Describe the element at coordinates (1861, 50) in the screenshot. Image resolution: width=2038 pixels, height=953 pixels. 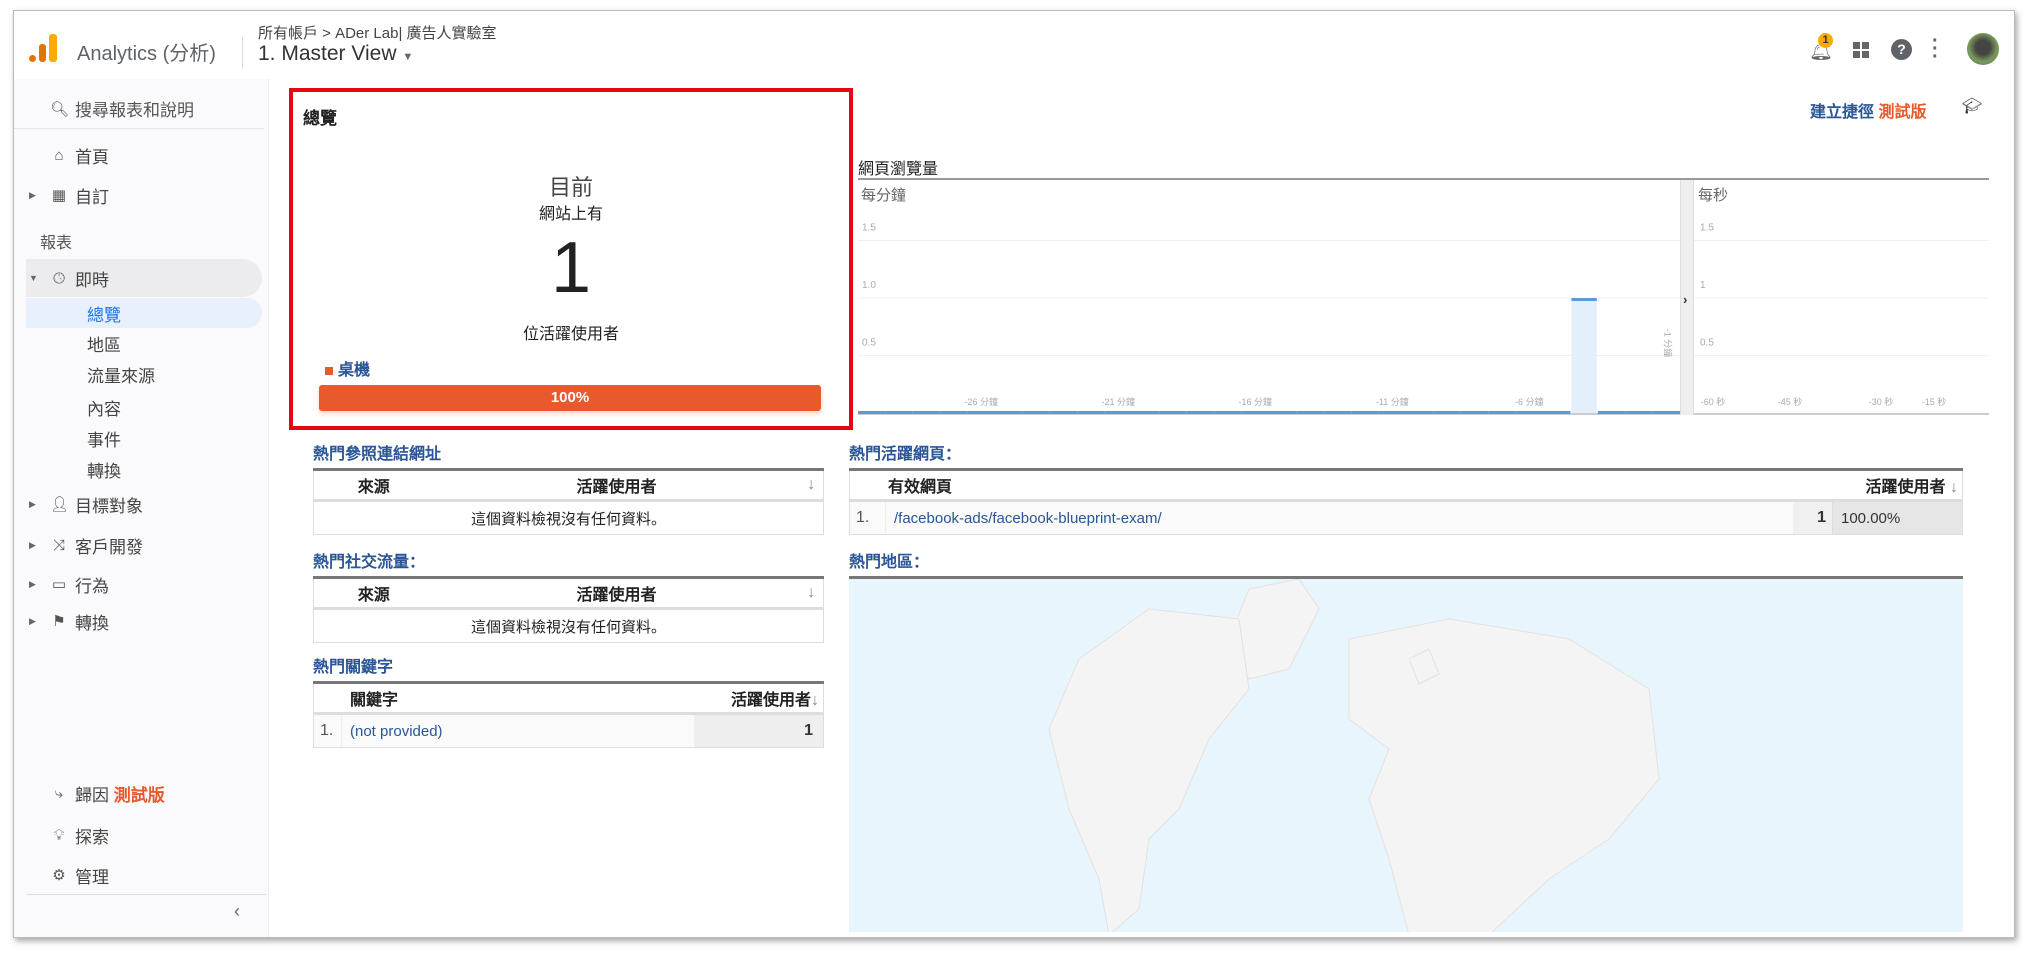
I see `apps-icon` at that location.